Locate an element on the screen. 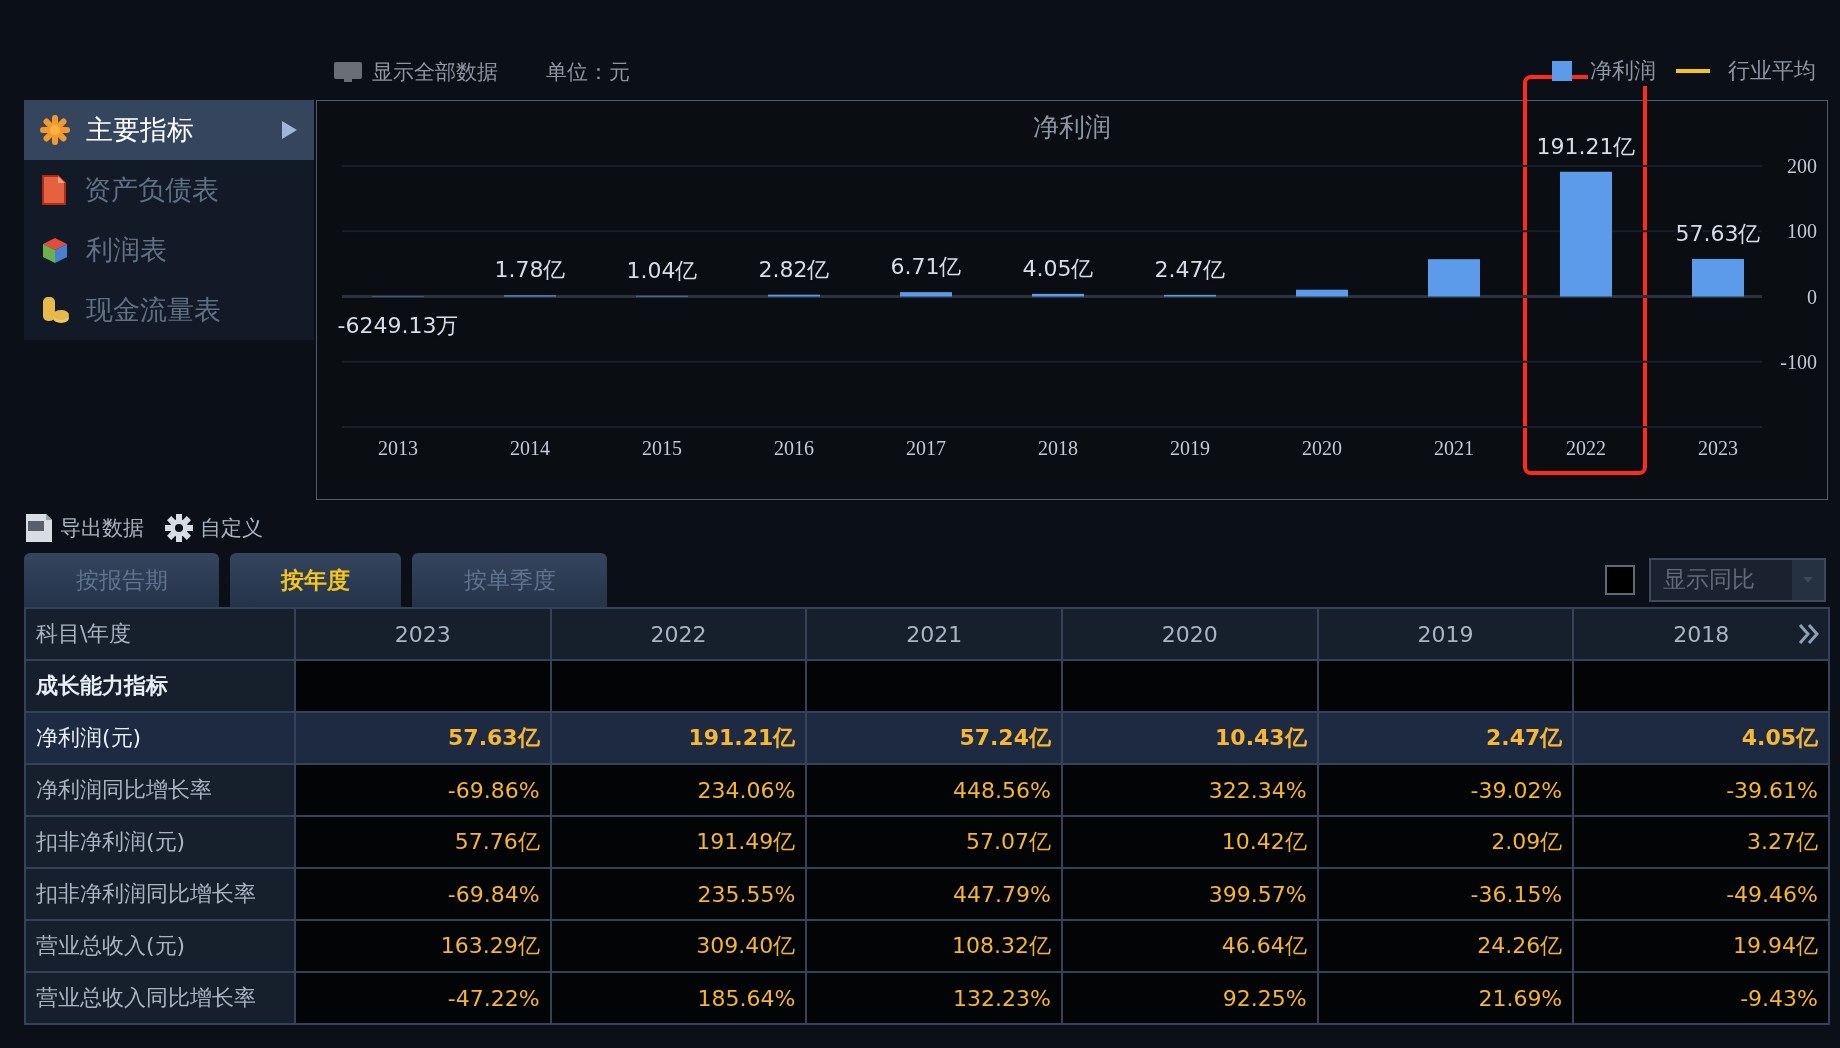 The width and height of the screenshot is (1840, 1048). monitor-icon is located at coordinates (348, 72).